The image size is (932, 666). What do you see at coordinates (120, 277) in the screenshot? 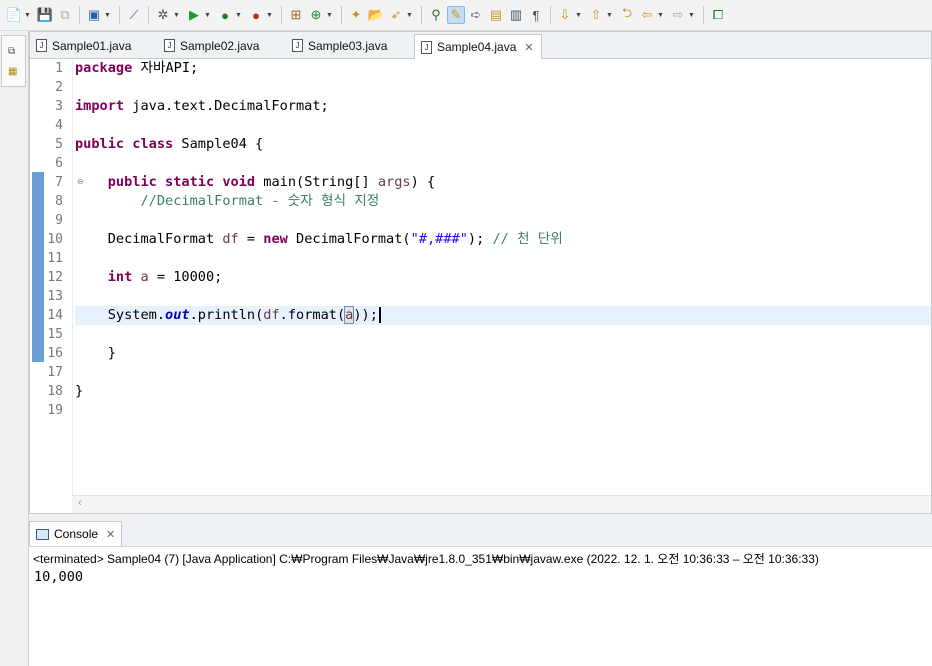
I see `keyword: int` at bounding box center [120, 277].